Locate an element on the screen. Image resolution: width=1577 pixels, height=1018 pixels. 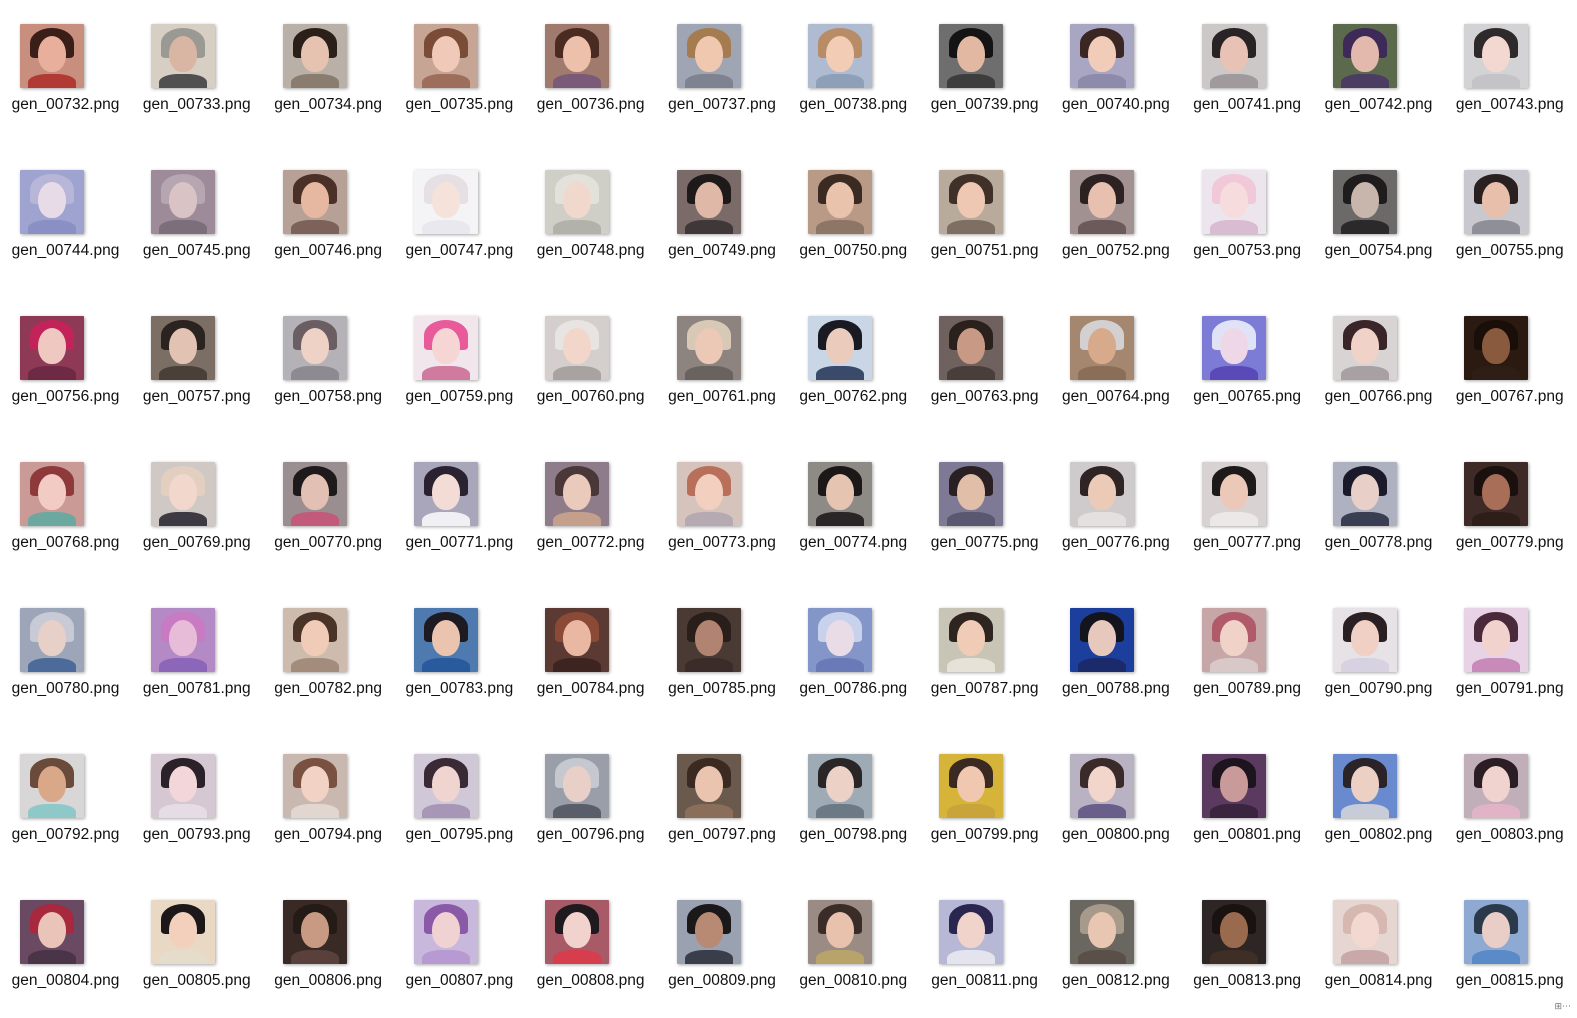
file-item: gen_00802.png is located at coordinates (1373, 790).